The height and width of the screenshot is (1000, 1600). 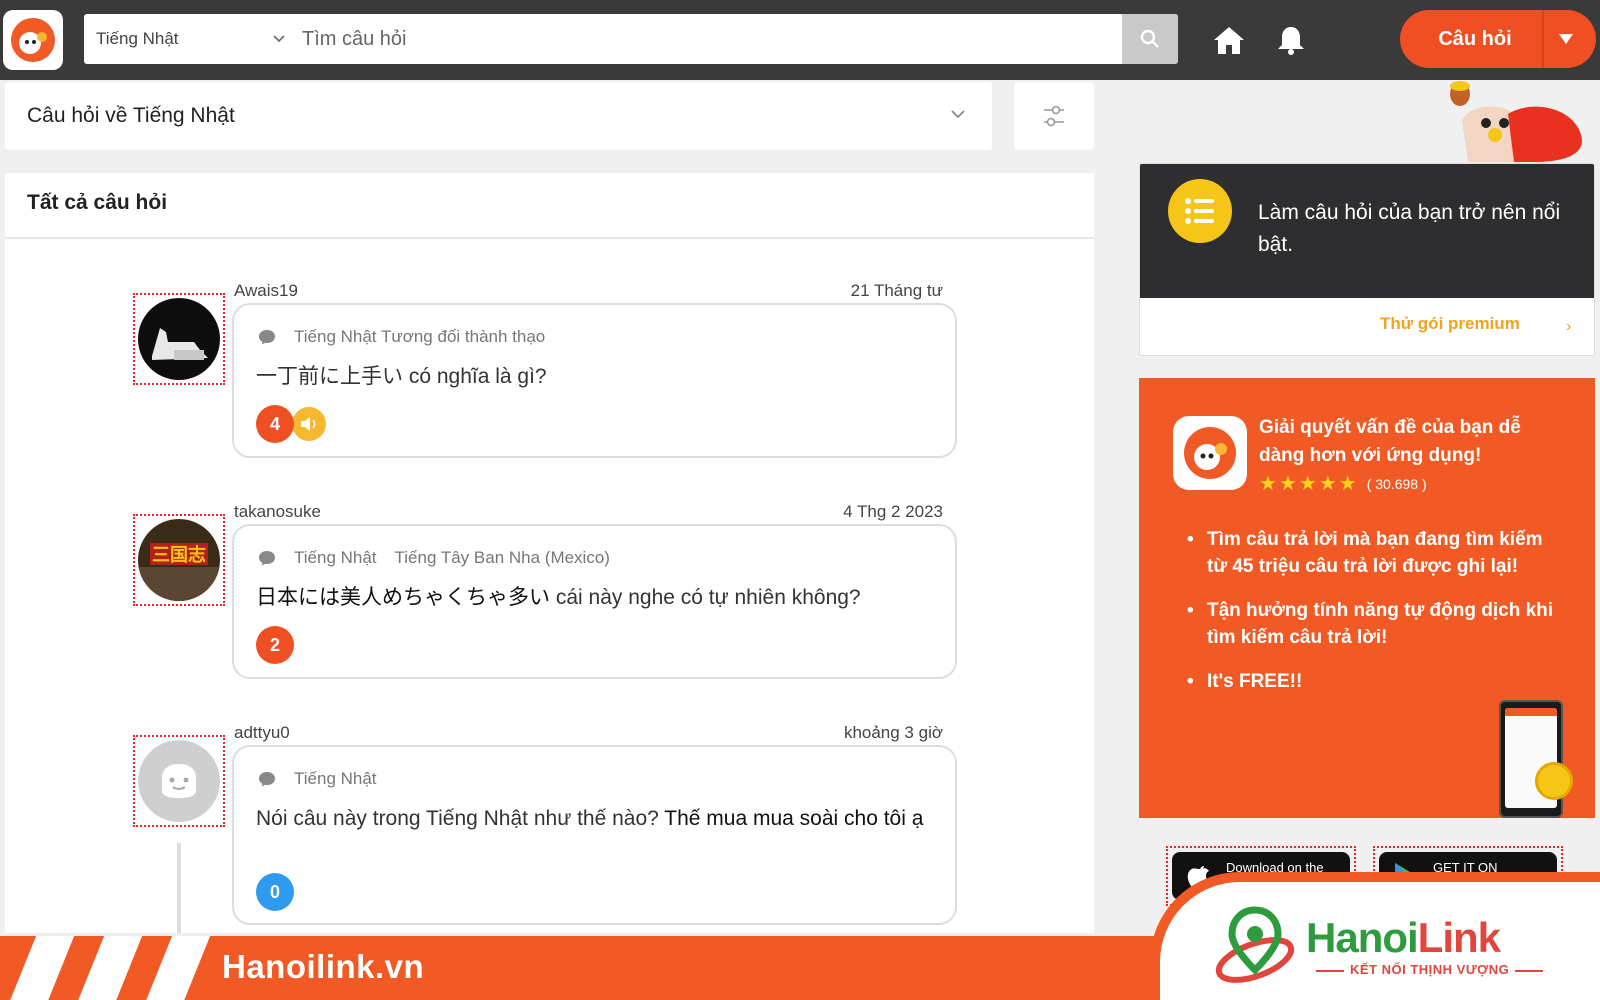 What do you see at coordinates (1347, 484) in the screenshot?
I see `star-half-icon: ★` at bounding box center [1347, 484].